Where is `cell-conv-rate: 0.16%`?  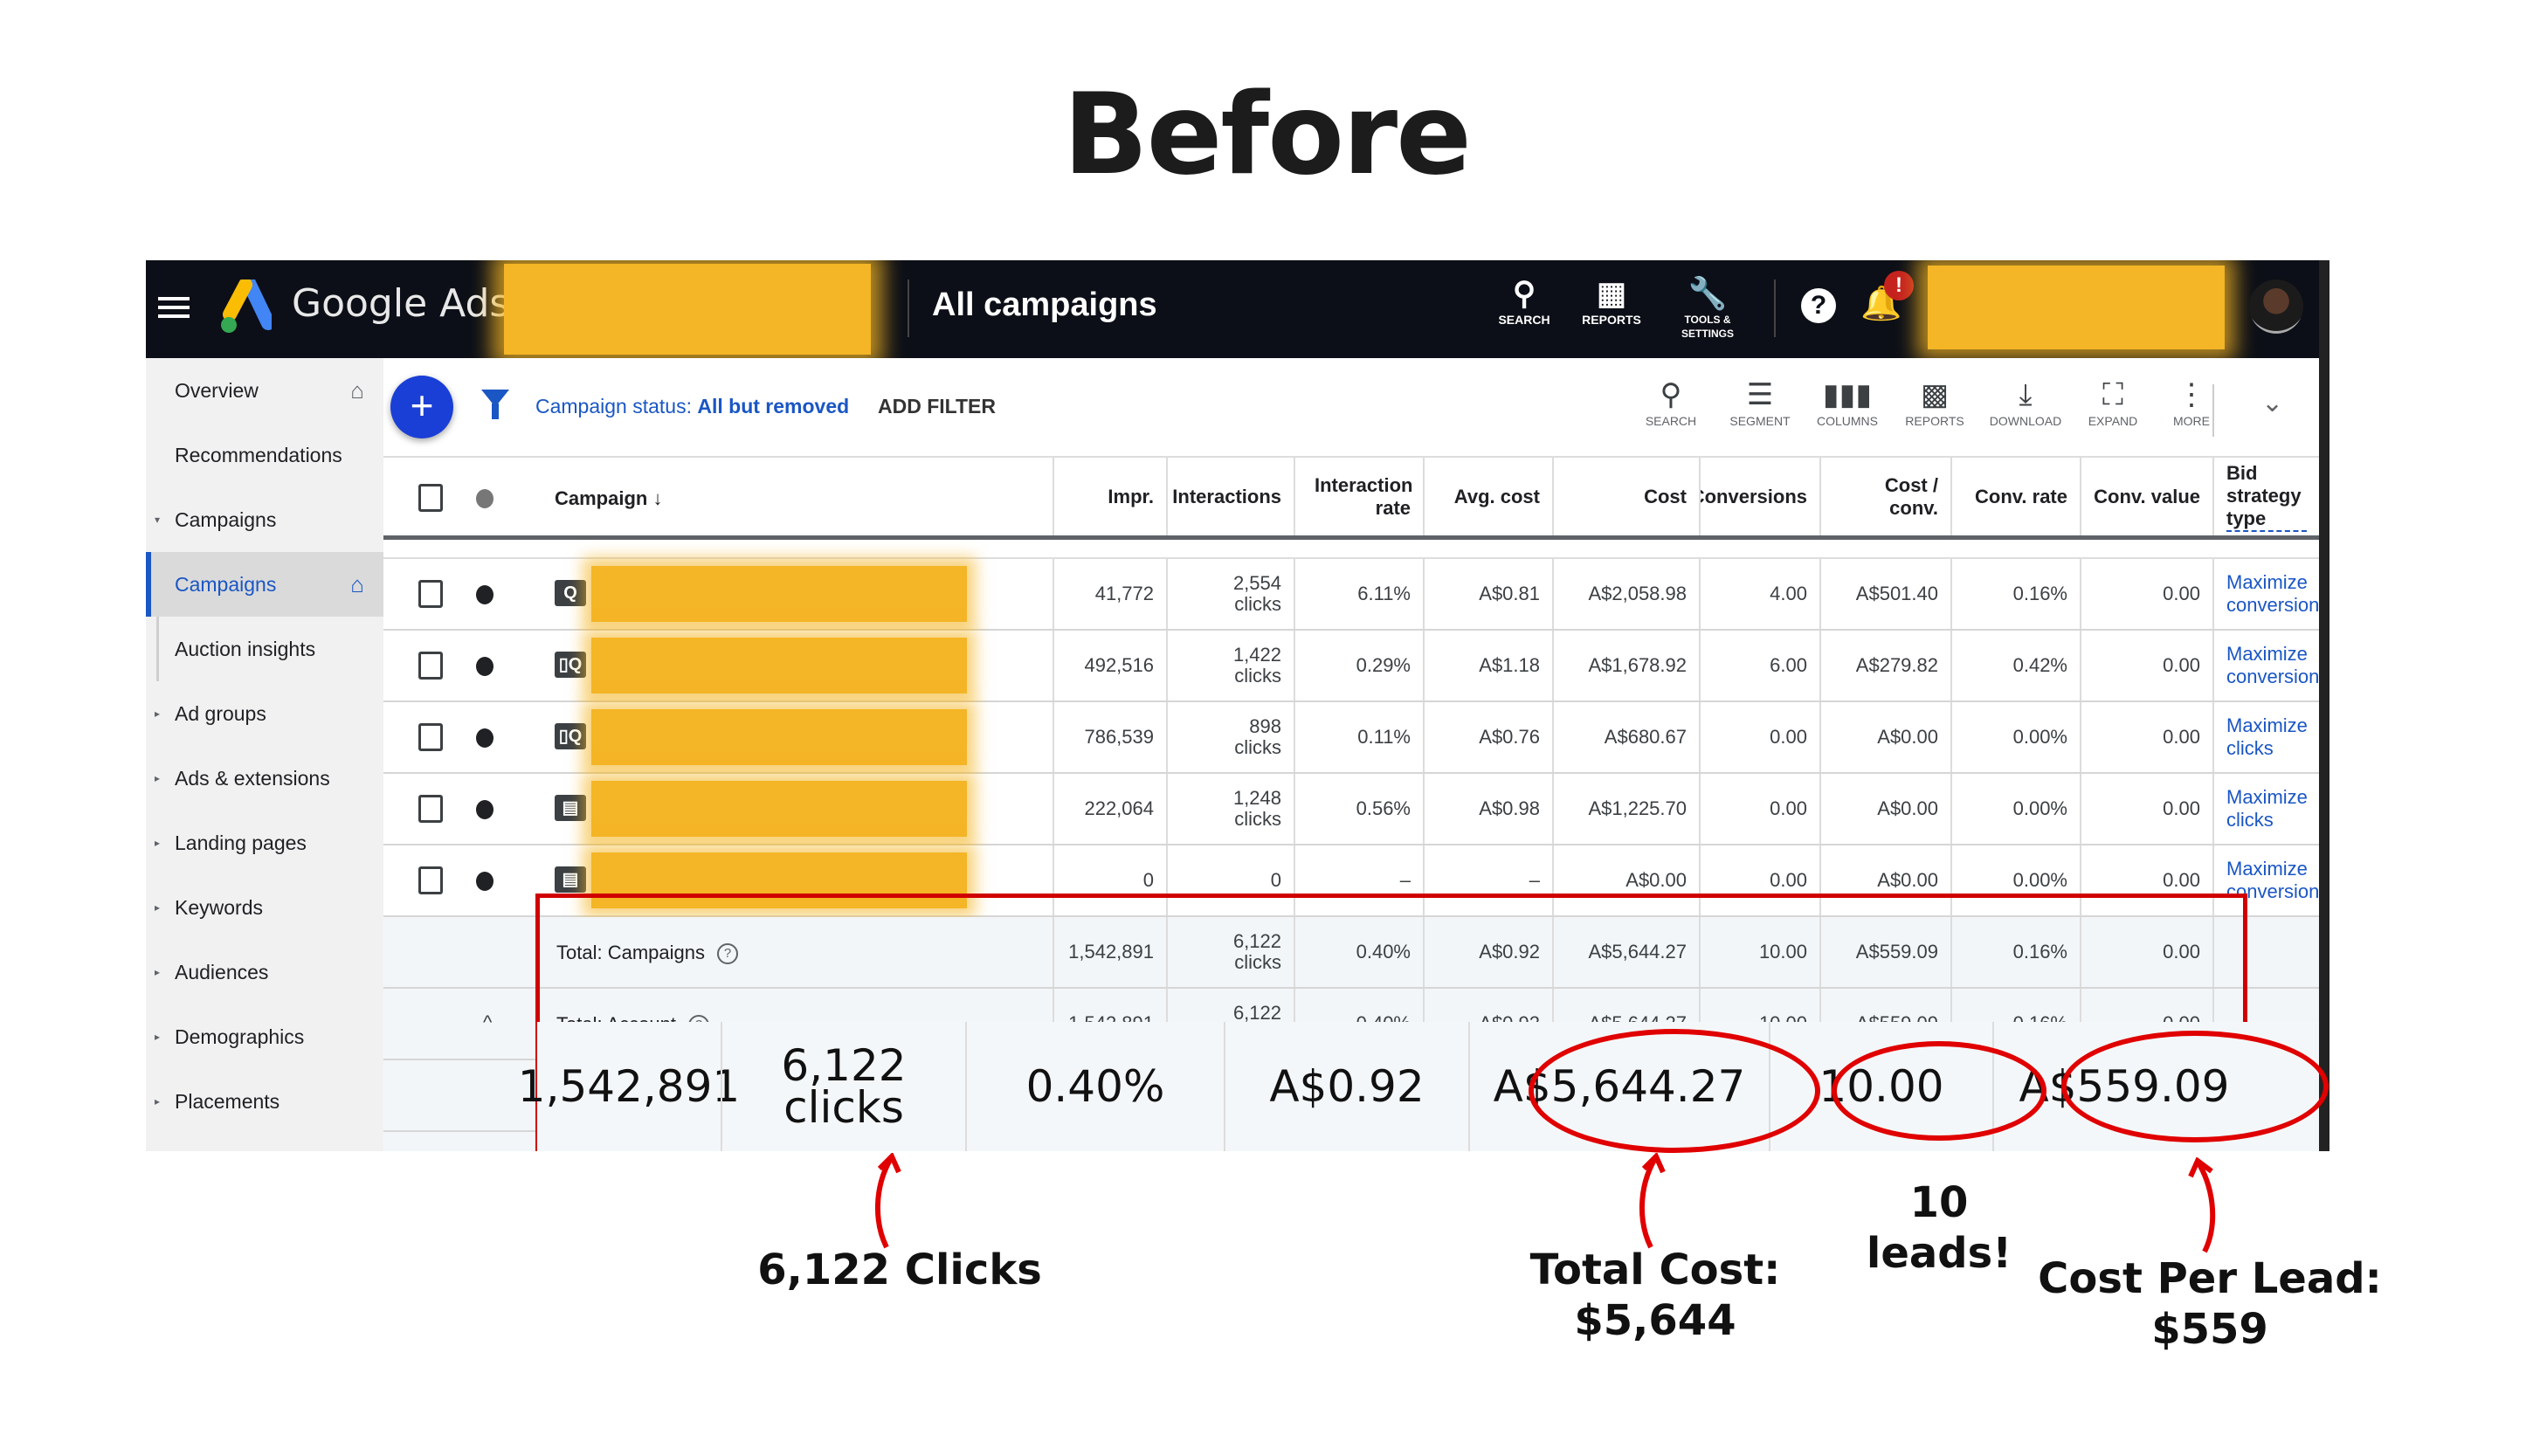
cell-conv-rate: 0.16% is located at coordinates (2015, 594).